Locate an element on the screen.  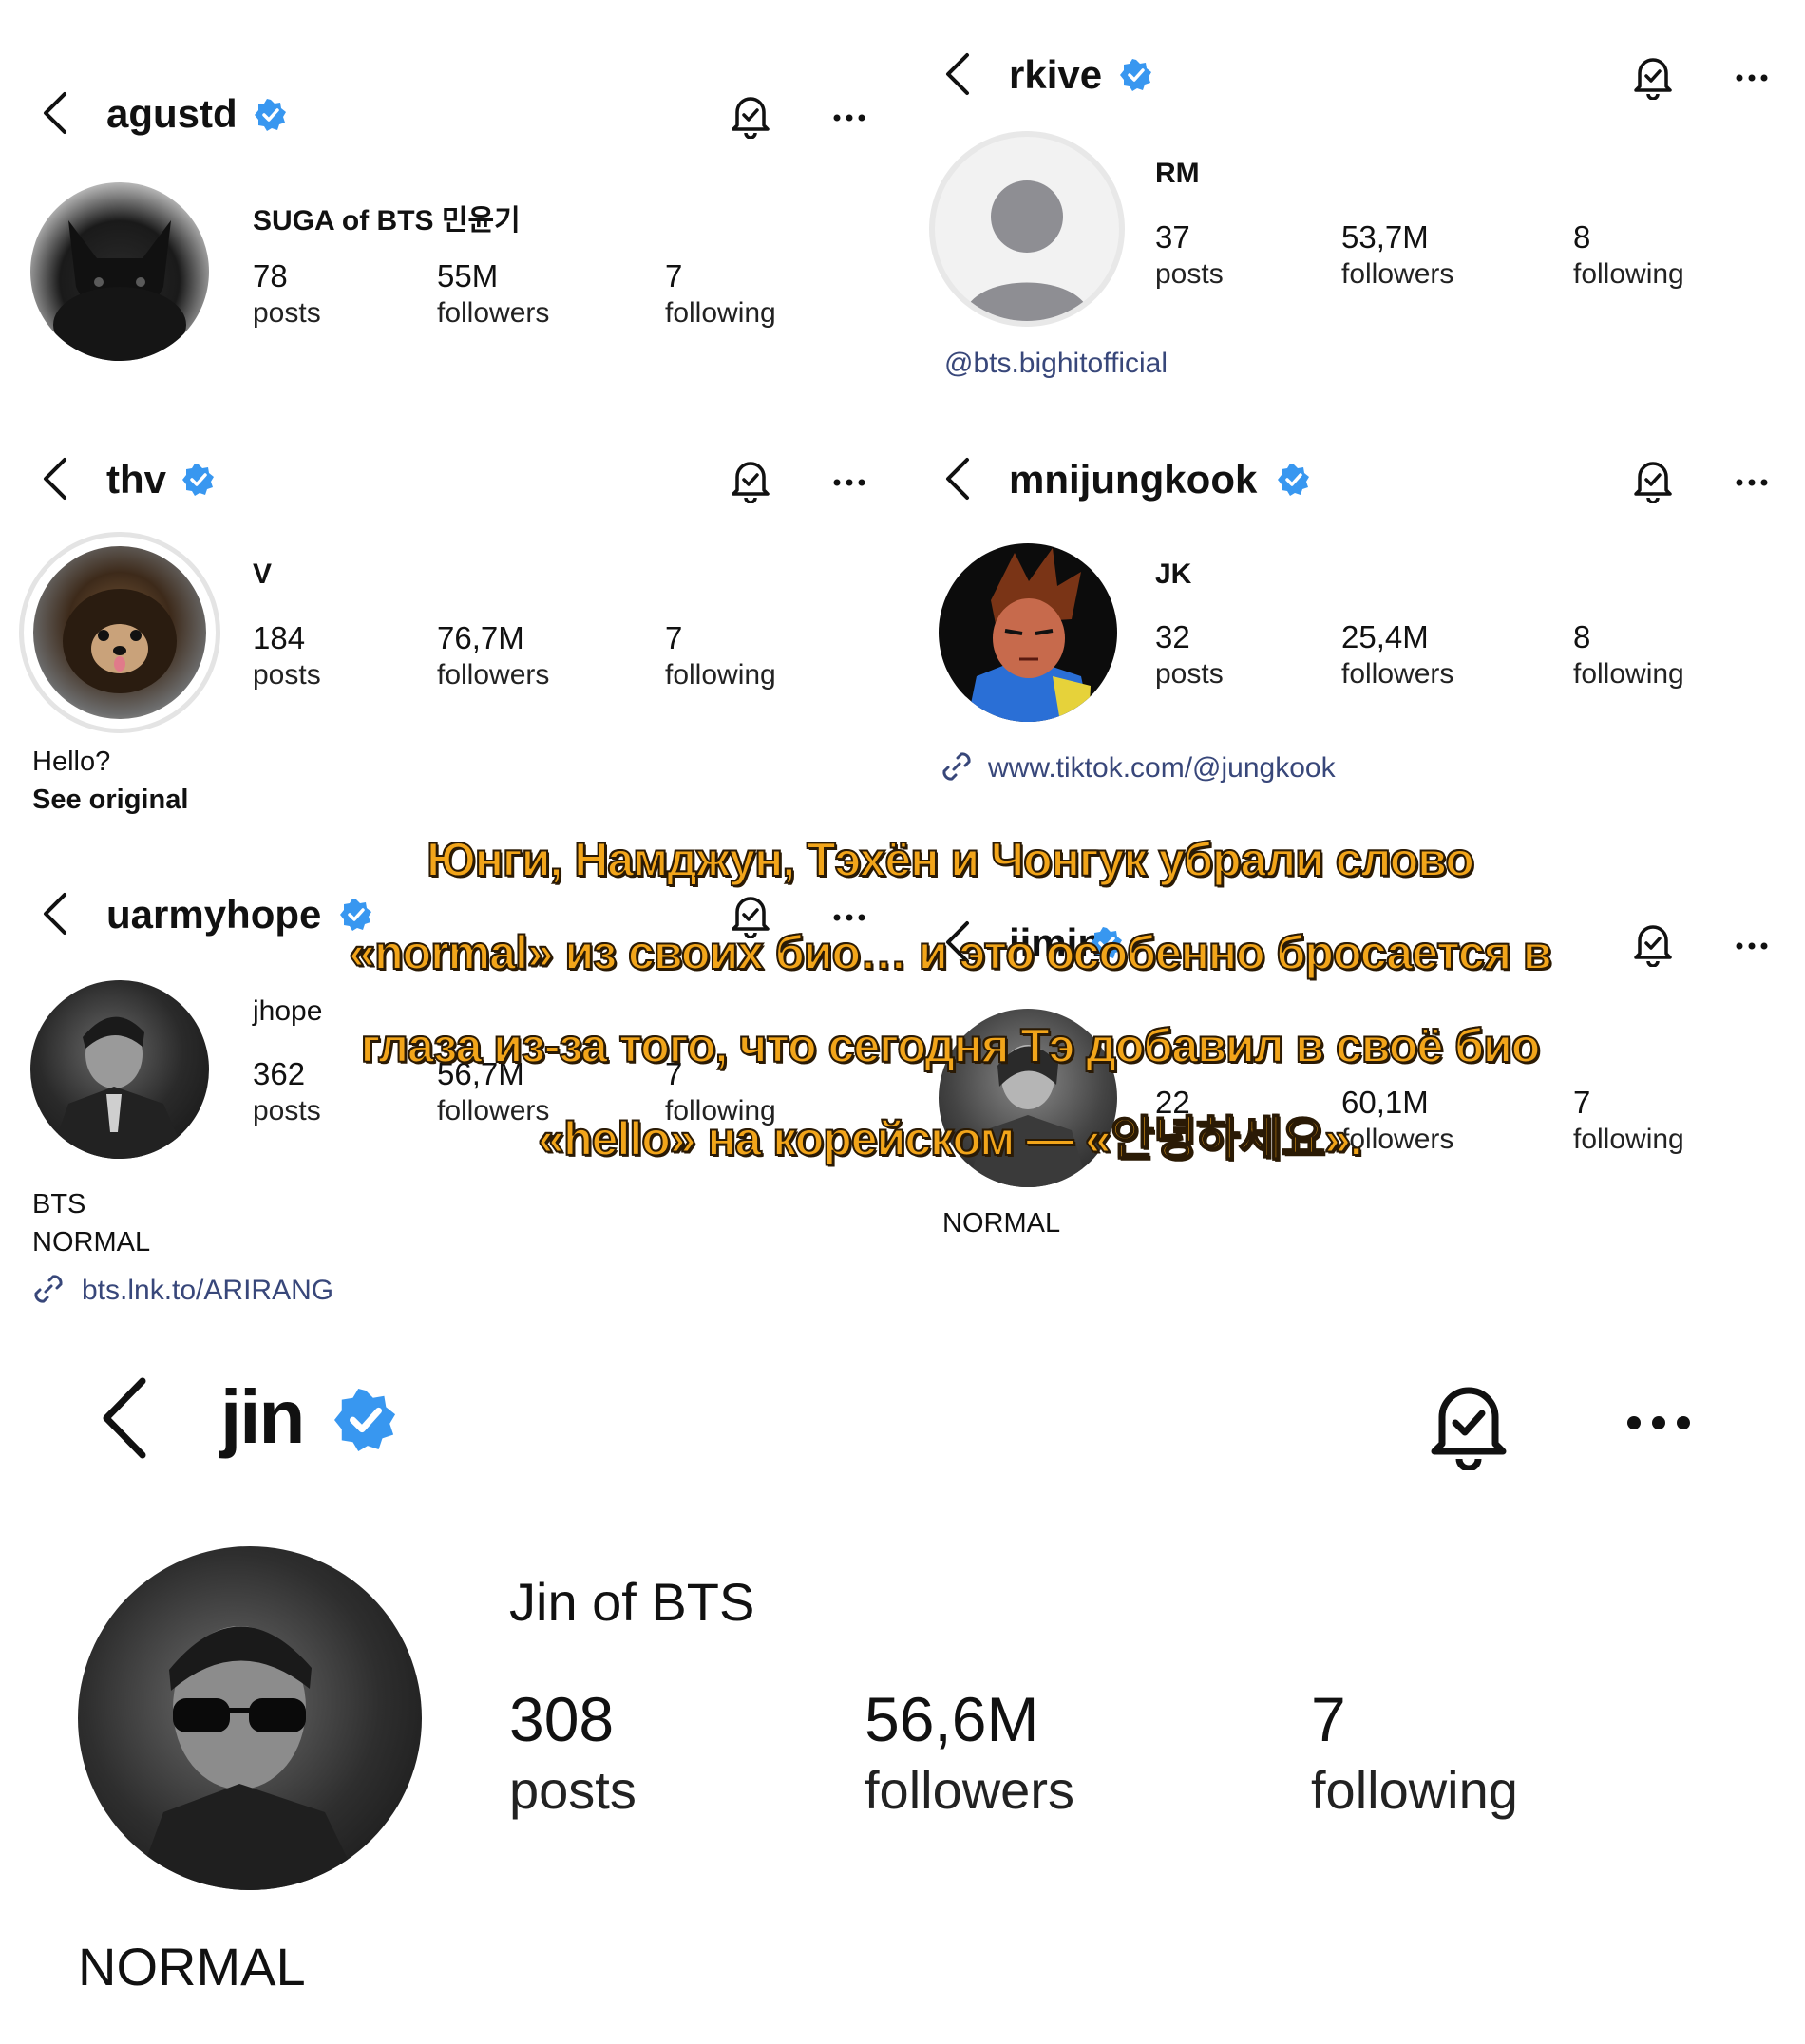
profile-name: JK is located at coordinates (1173, 574).